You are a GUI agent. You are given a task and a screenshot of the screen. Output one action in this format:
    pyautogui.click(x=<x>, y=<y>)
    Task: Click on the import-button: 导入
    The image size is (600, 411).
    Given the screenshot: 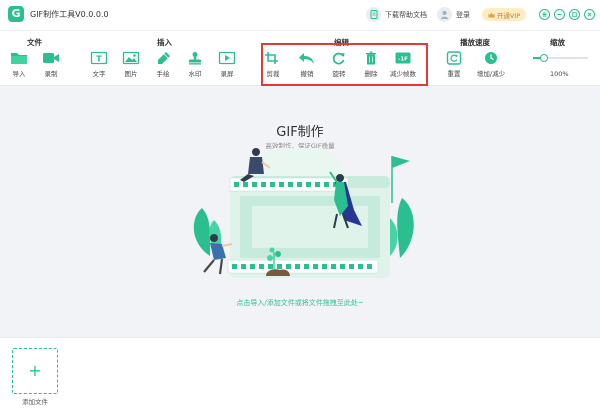 What is the action you would take?
    pyautogui.click(x=19, y=67)
    